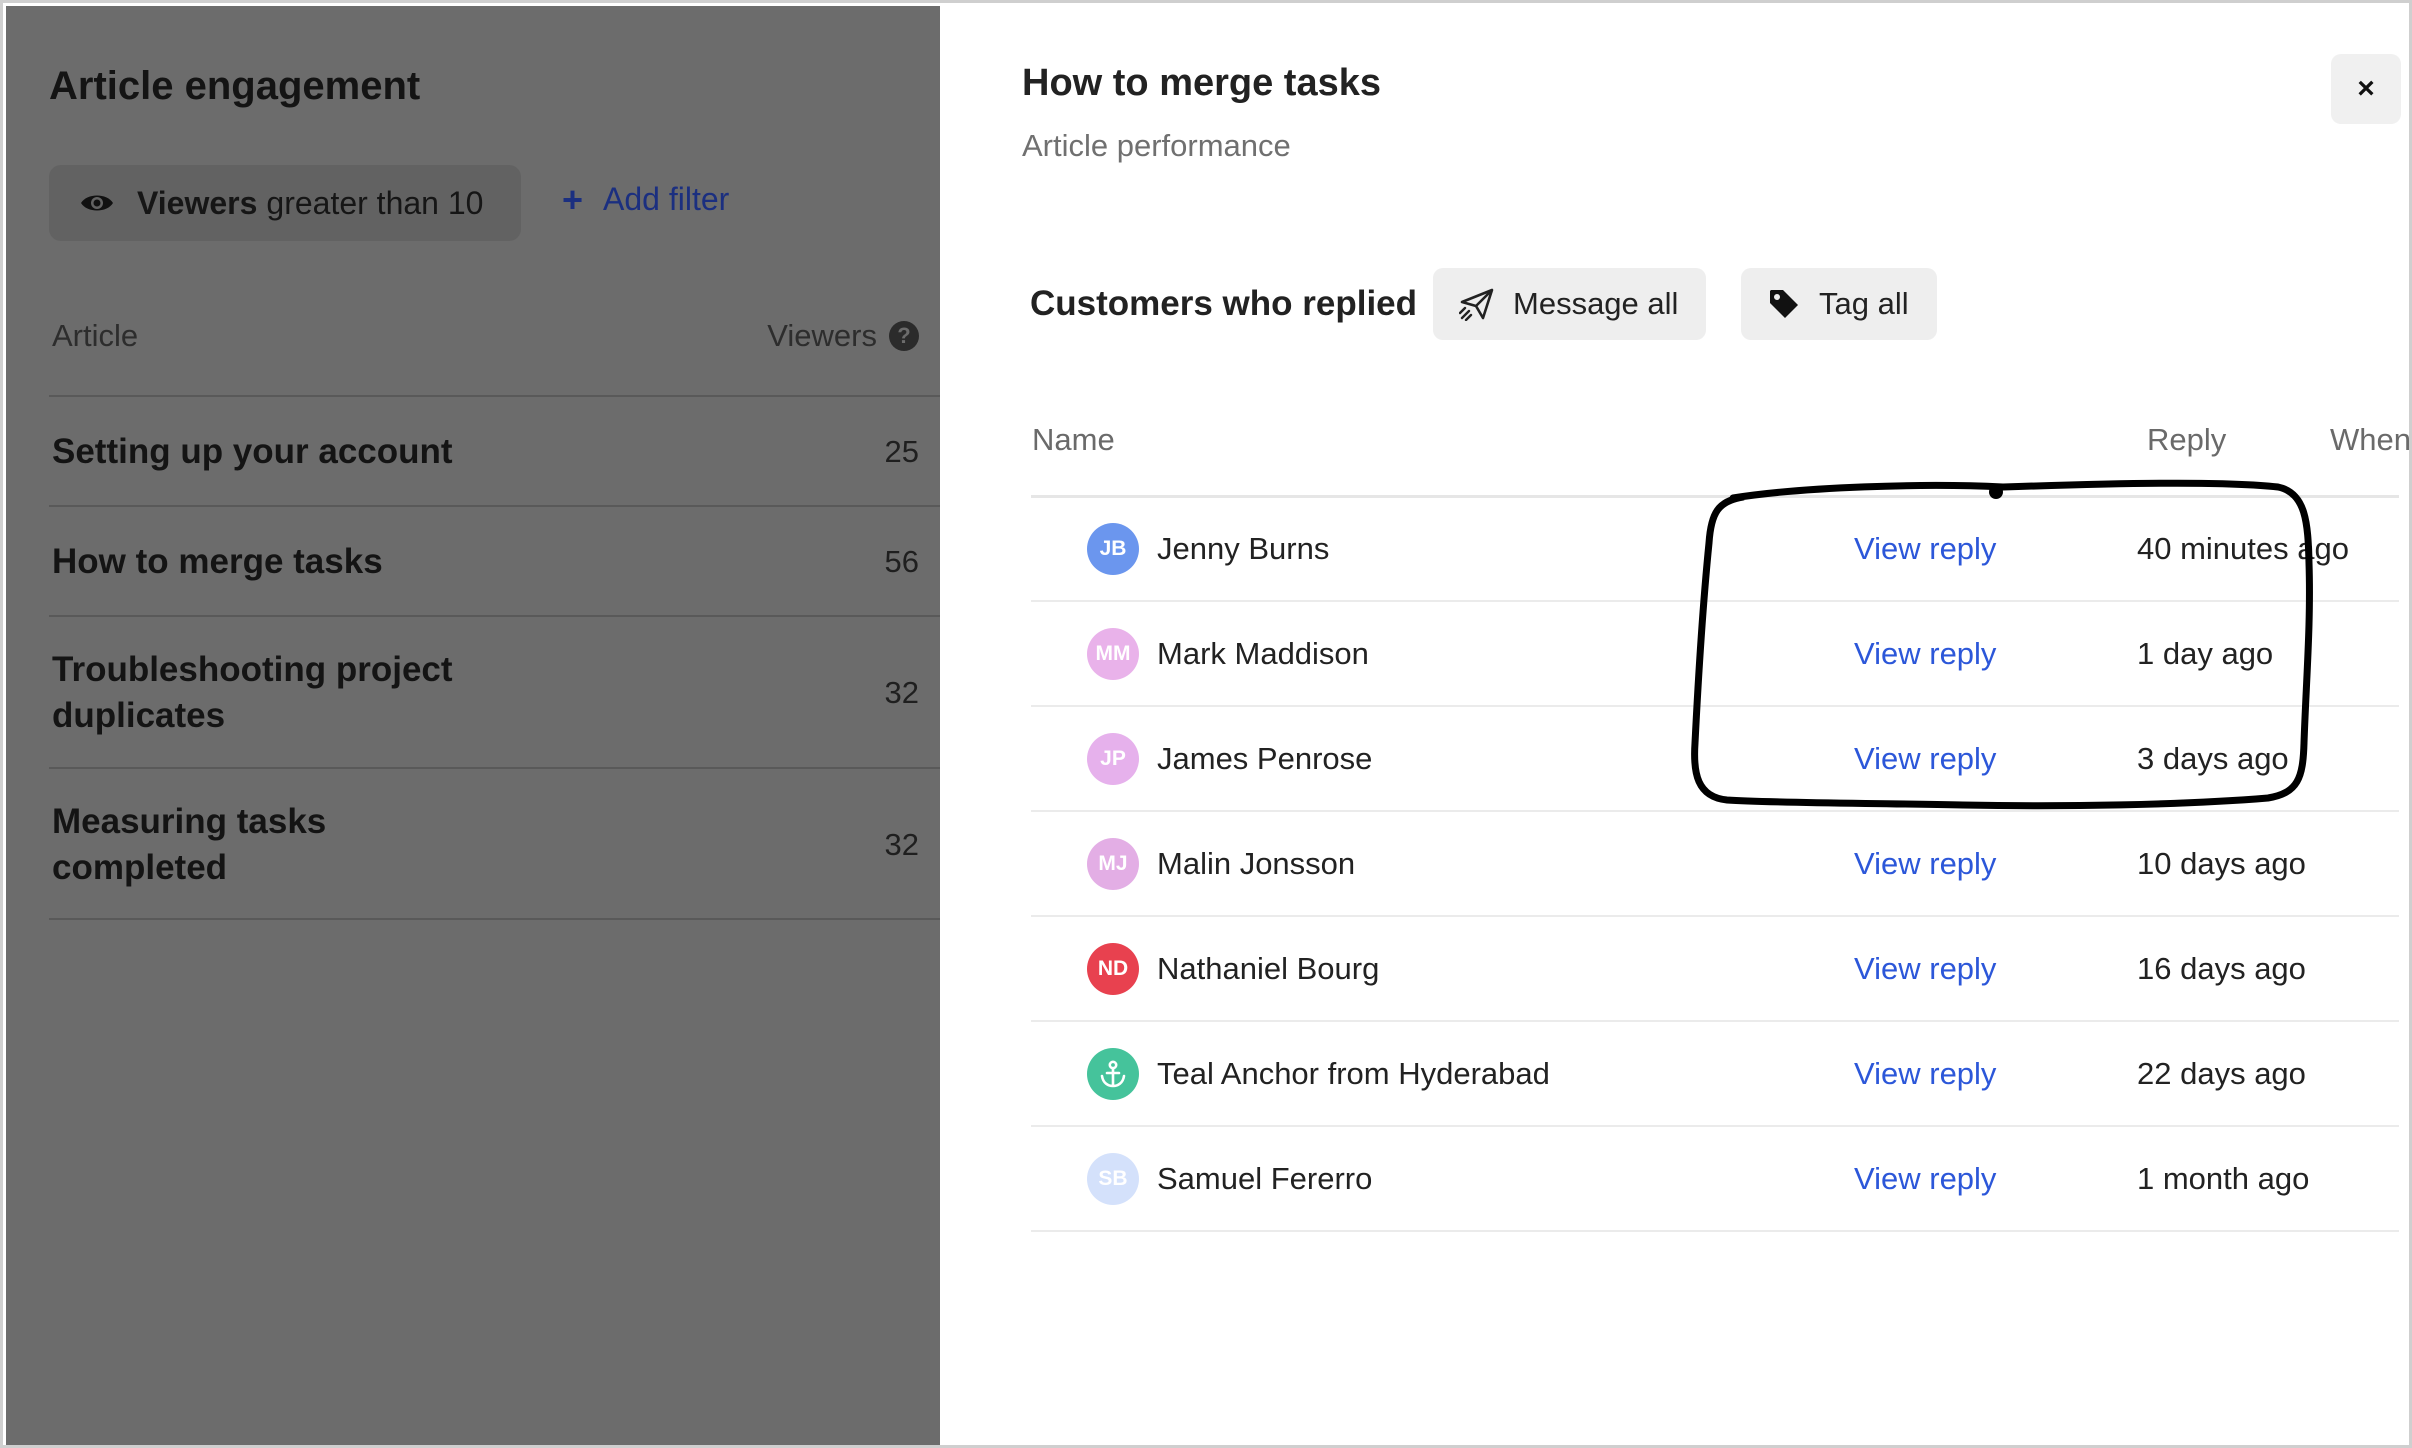 The height and width of the screenshot is (1448, 2412). I want to click on viewers-filter-chip: Viewers greater than 10, so click(285, 203).